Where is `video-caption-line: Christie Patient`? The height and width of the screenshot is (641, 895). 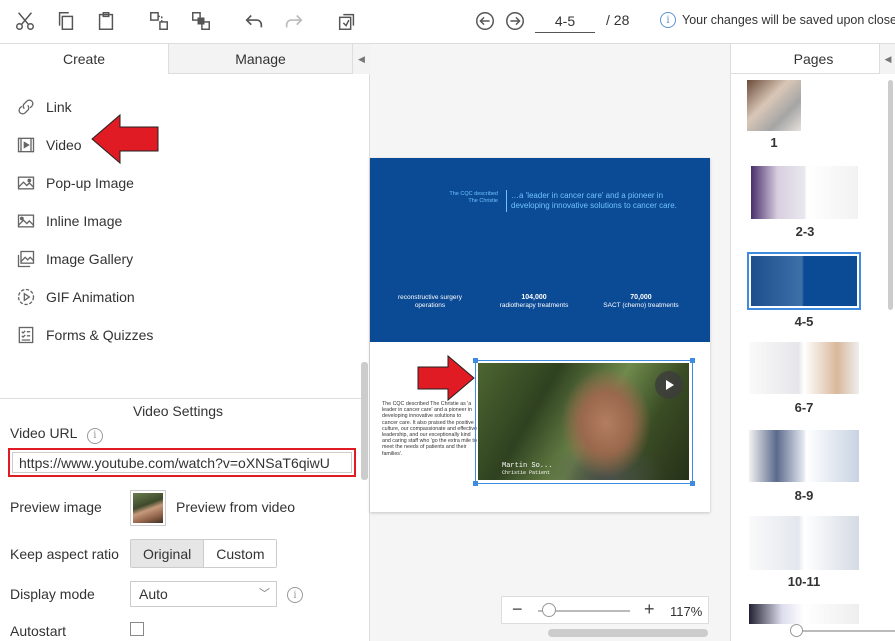 video-caption-line: Christie Patient is located at coordinates (526, 473).